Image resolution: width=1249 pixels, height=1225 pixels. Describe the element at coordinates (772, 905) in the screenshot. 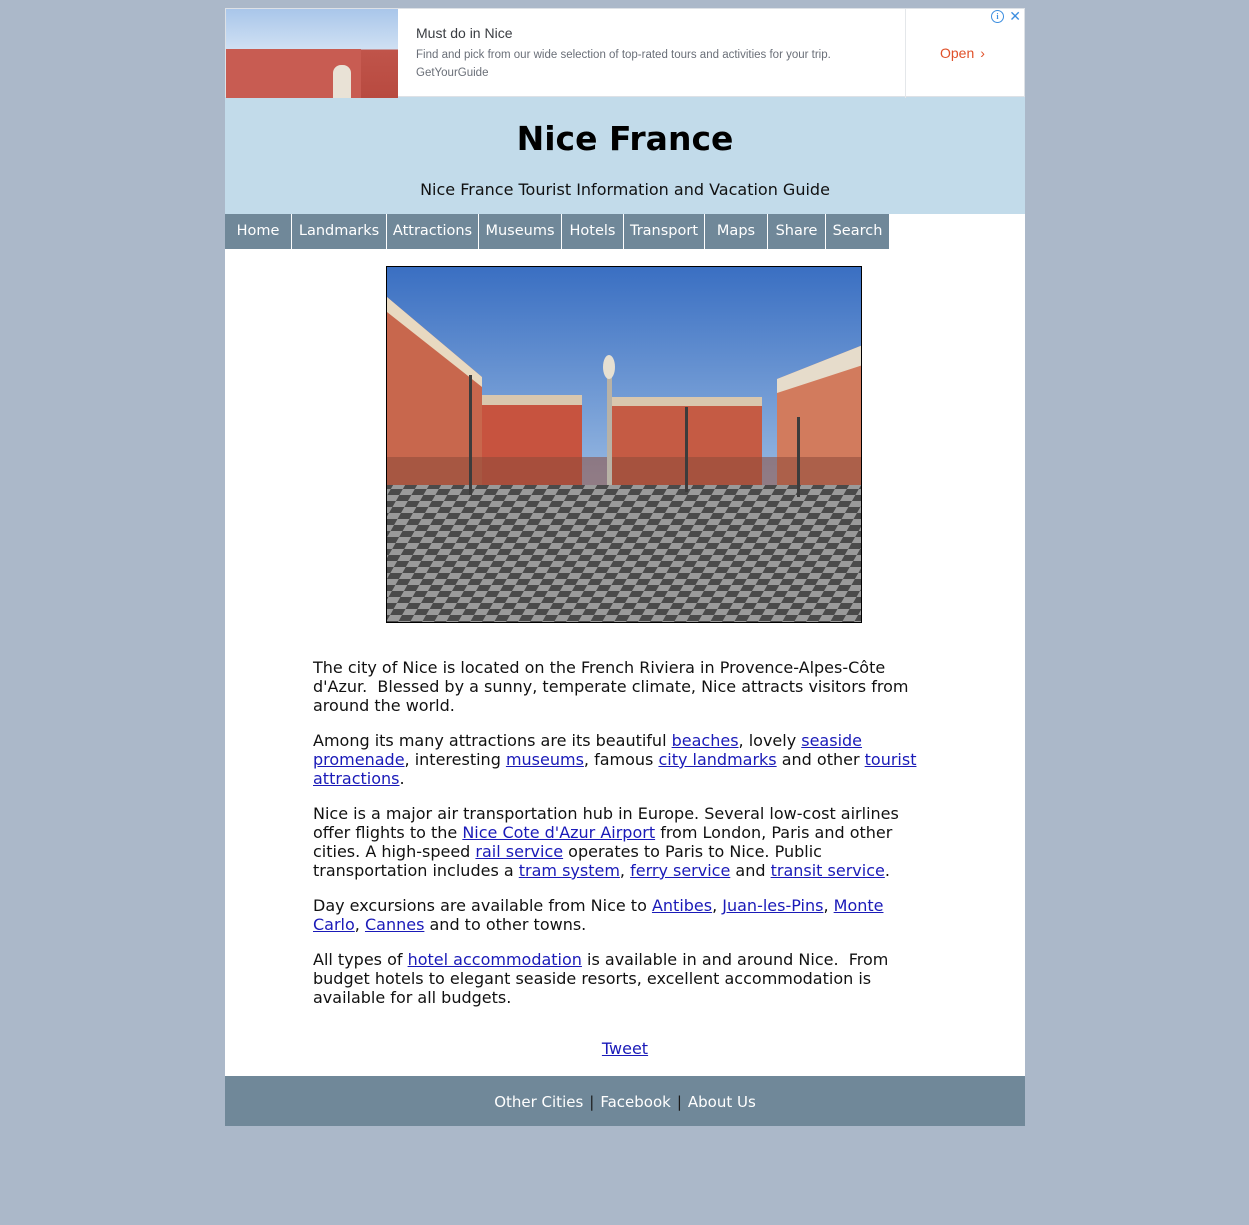

I see `link-juan-les-pins: Juan-les-Pins` at that location.